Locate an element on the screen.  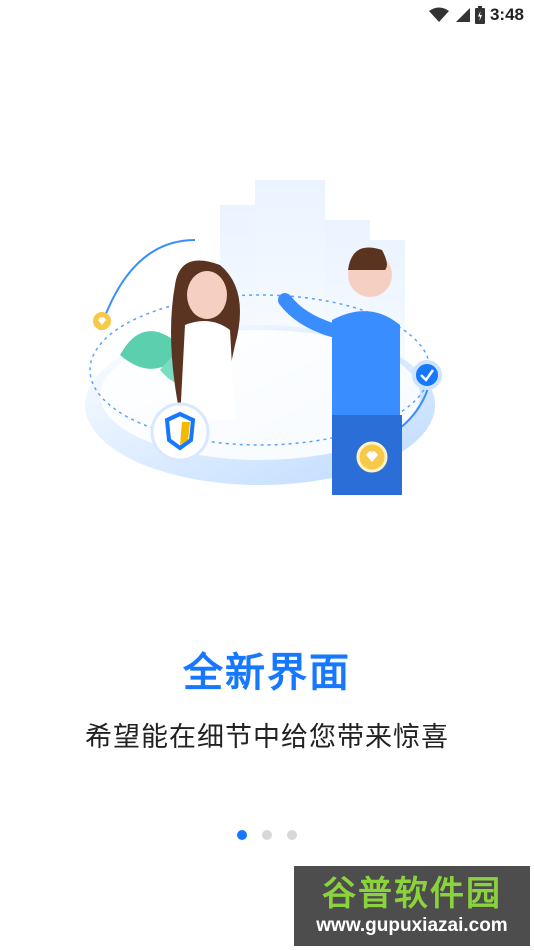
onboarding-title: 全新界面 is located at coordinates (267, 673).